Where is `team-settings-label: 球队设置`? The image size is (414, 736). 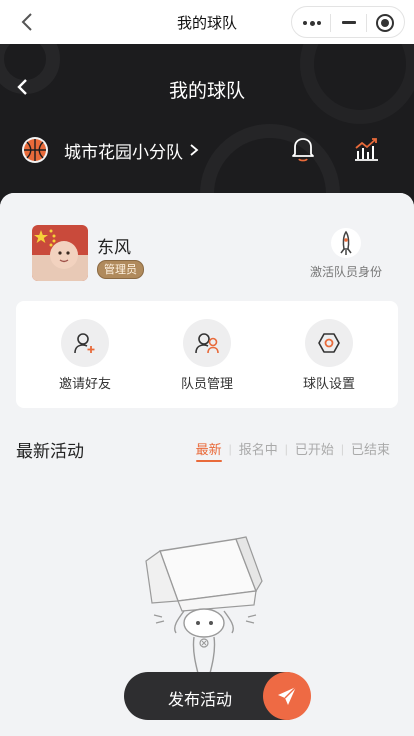 team-settings-label: 球队设置 is located at coordinates (328, 383).